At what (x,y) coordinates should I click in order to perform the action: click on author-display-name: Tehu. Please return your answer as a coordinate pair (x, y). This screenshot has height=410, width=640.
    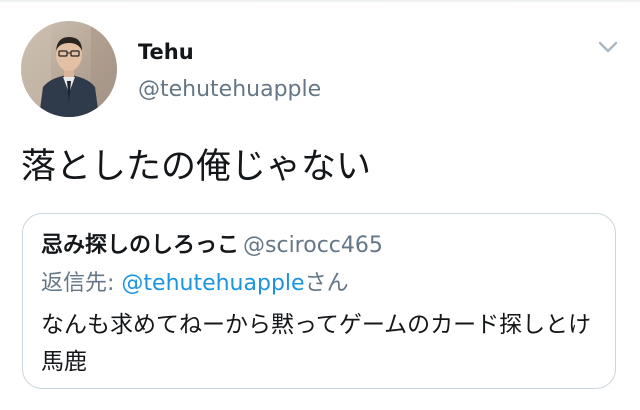
    Looking at the image, I should click on (166, 52).